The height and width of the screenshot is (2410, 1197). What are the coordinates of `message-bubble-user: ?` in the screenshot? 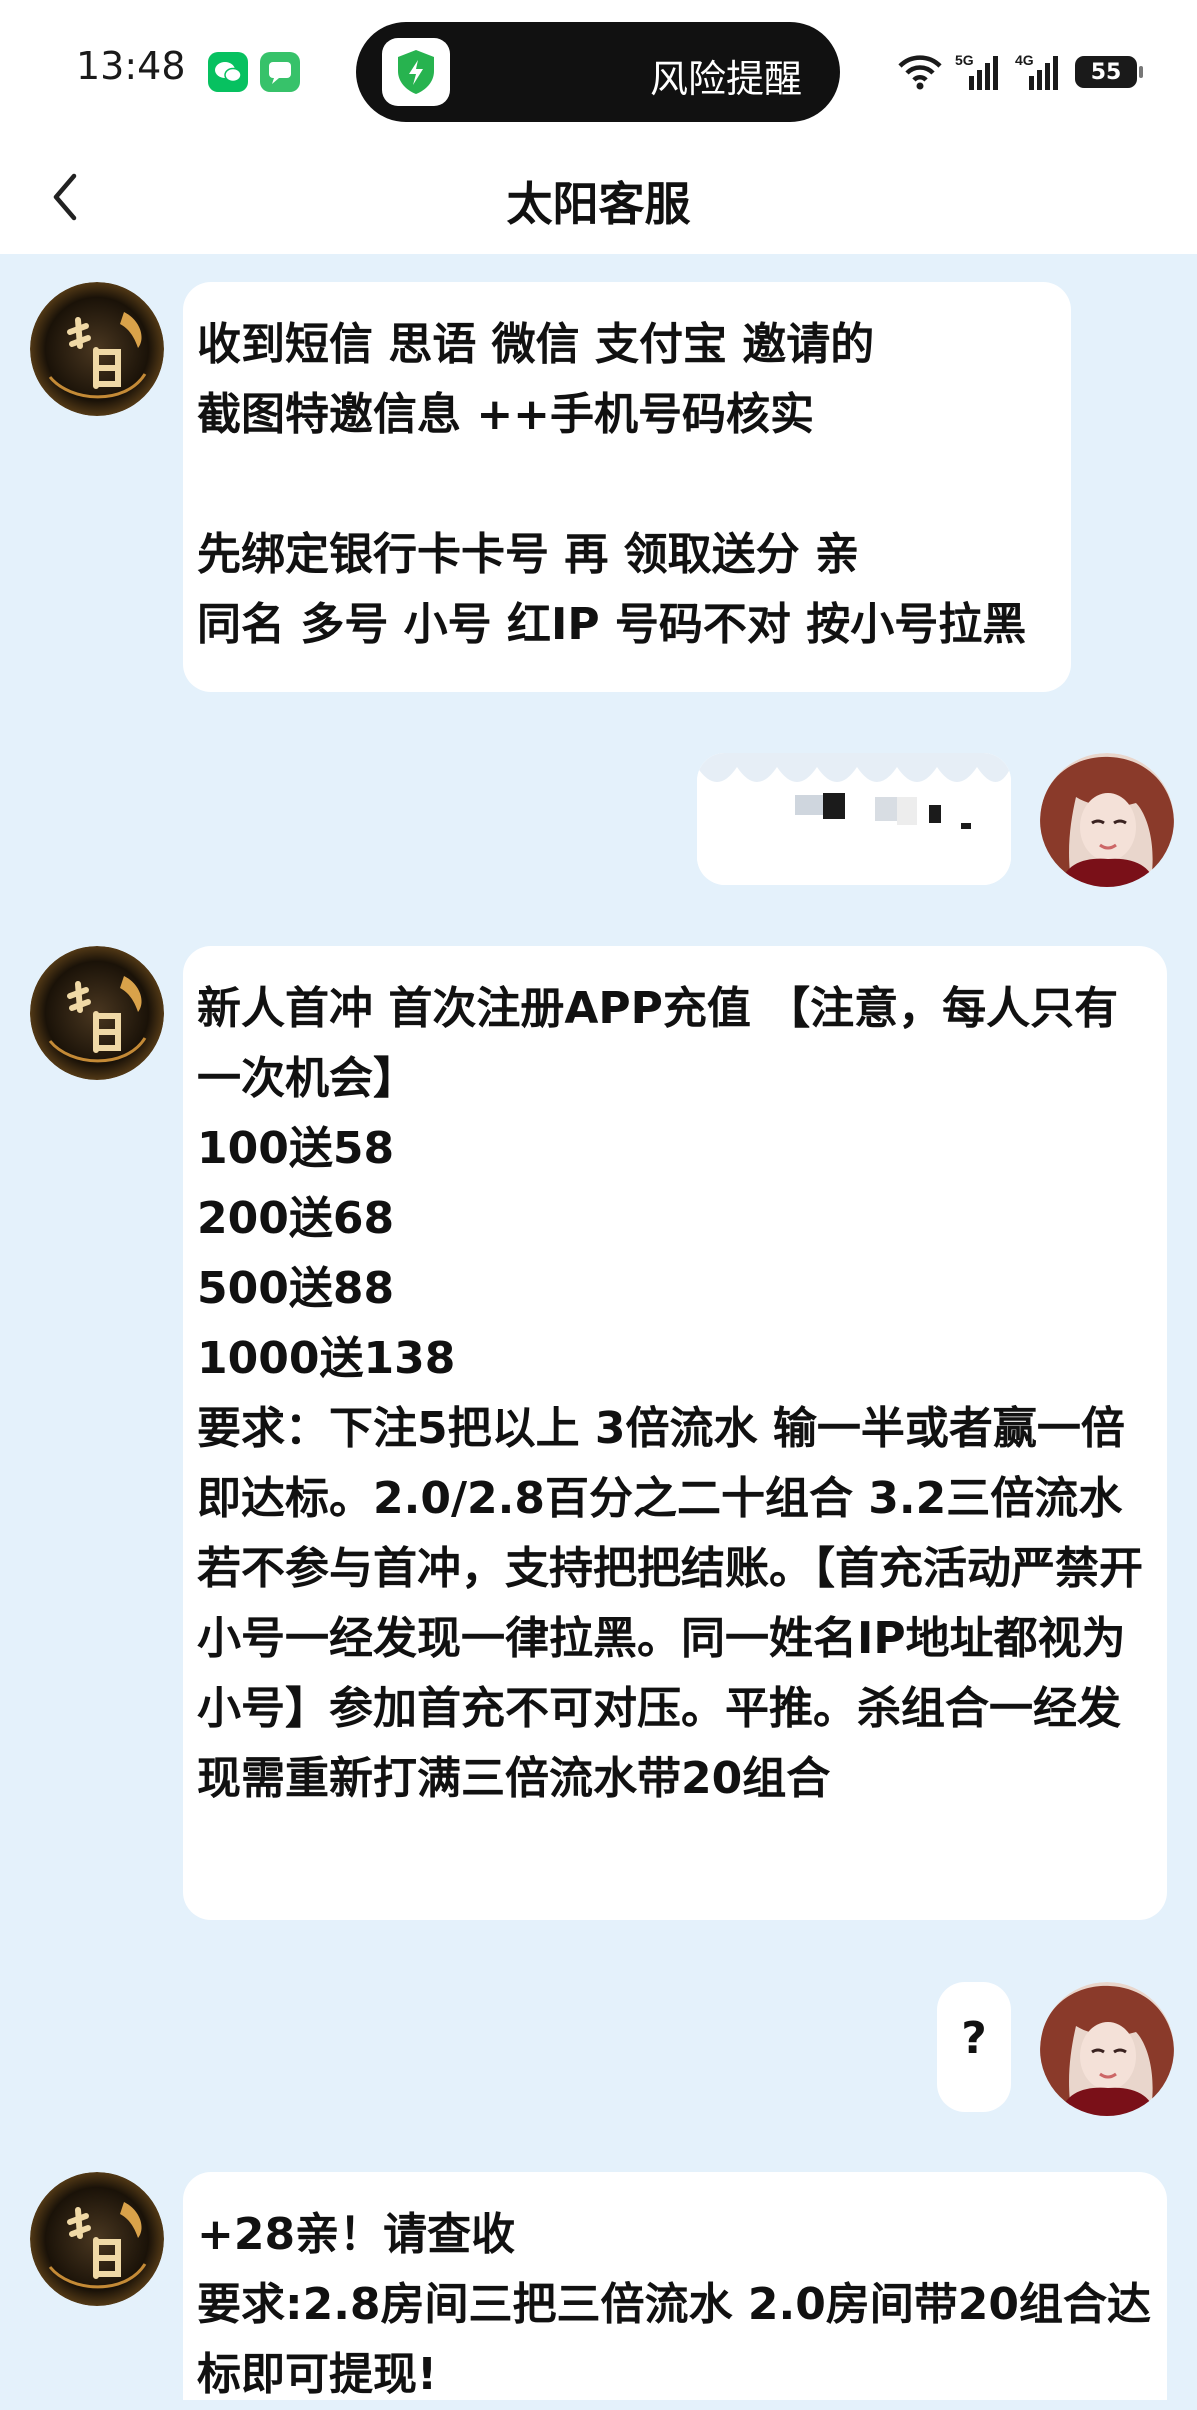 It's located at (974, 2047).